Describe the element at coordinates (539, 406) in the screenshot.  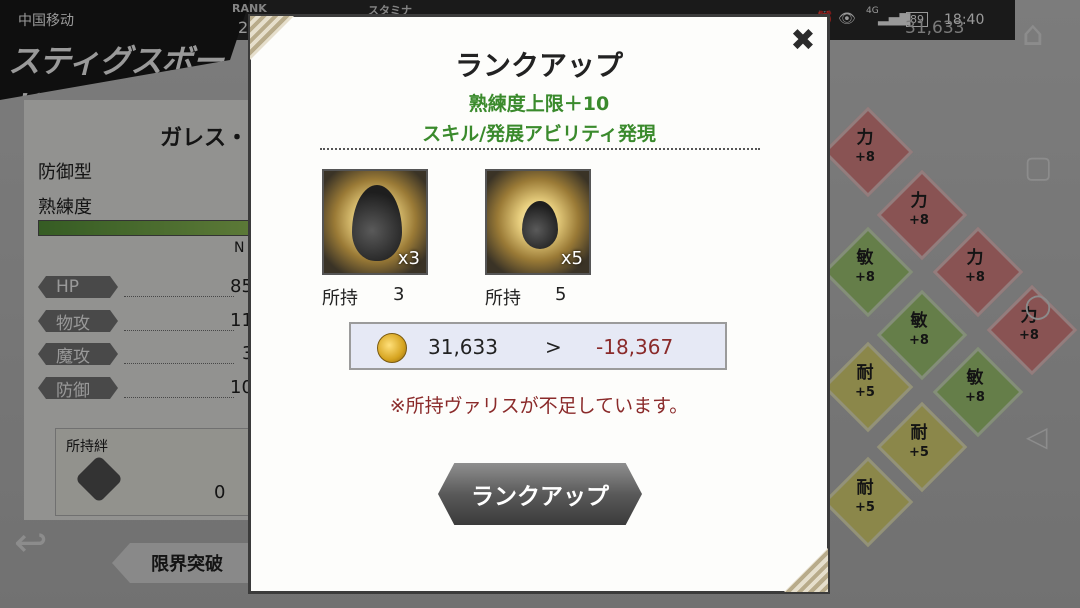
I see `insufficient-funds-warning: ※所持ヴァリスが不足しています。` at that location.